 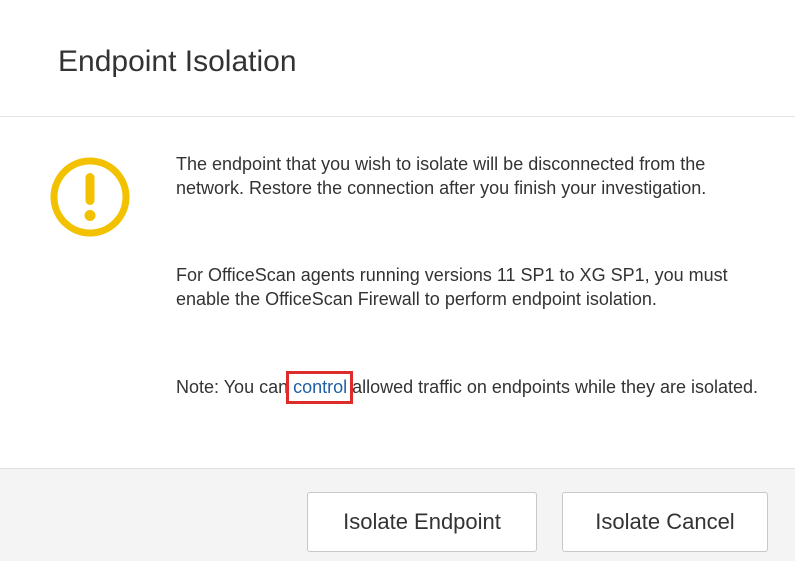 I want to click on control-link: control, so click(x=320, y=387).